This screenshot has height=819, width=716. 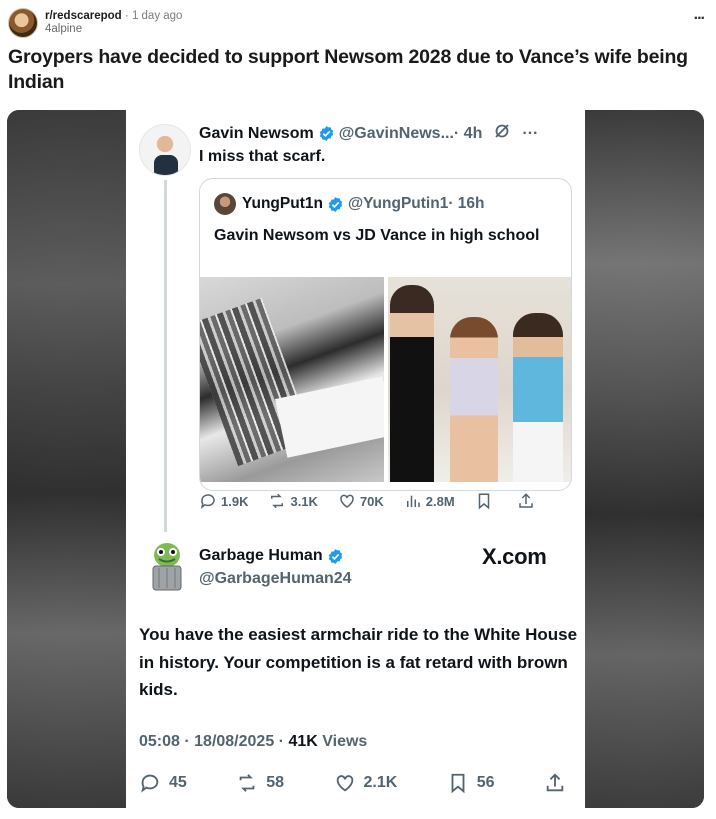 I want to click on x-com-watermark: X.com, so click(x=514, y=556).